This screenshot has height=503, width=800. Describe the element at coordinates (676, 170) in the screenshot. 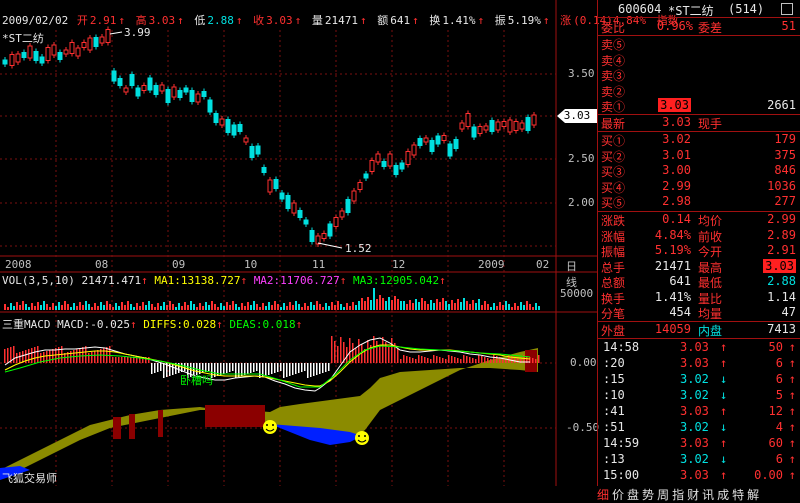

I see `bid-price: 3.00` at that location.